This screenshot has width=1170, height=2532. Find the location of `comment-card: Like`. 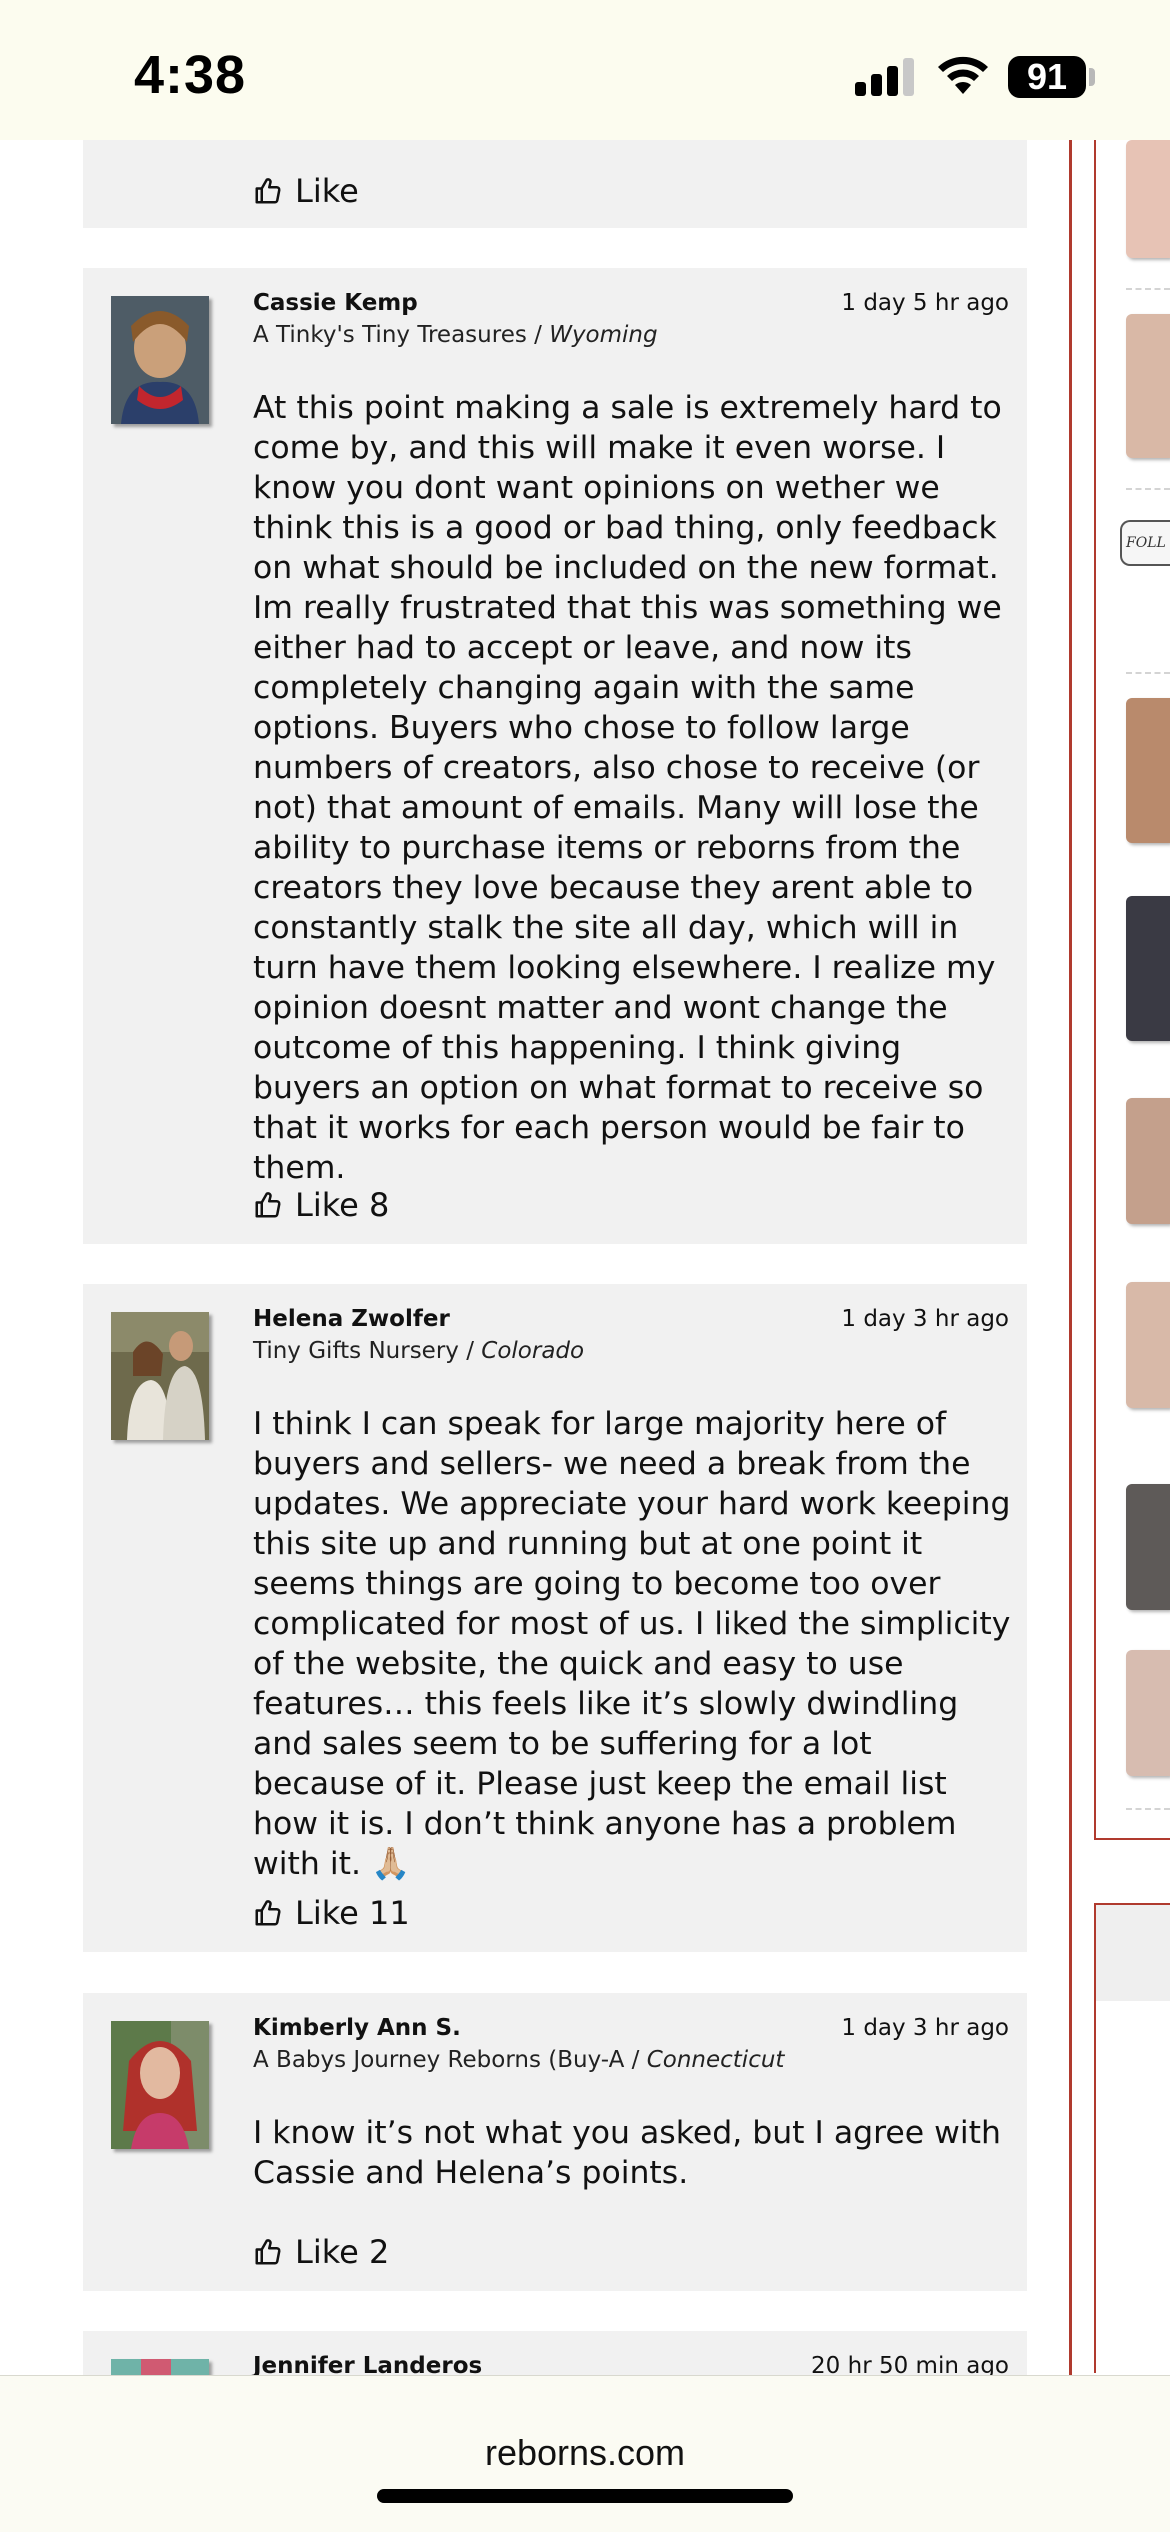

comment-card: Like is located at coordinates (555, 184).